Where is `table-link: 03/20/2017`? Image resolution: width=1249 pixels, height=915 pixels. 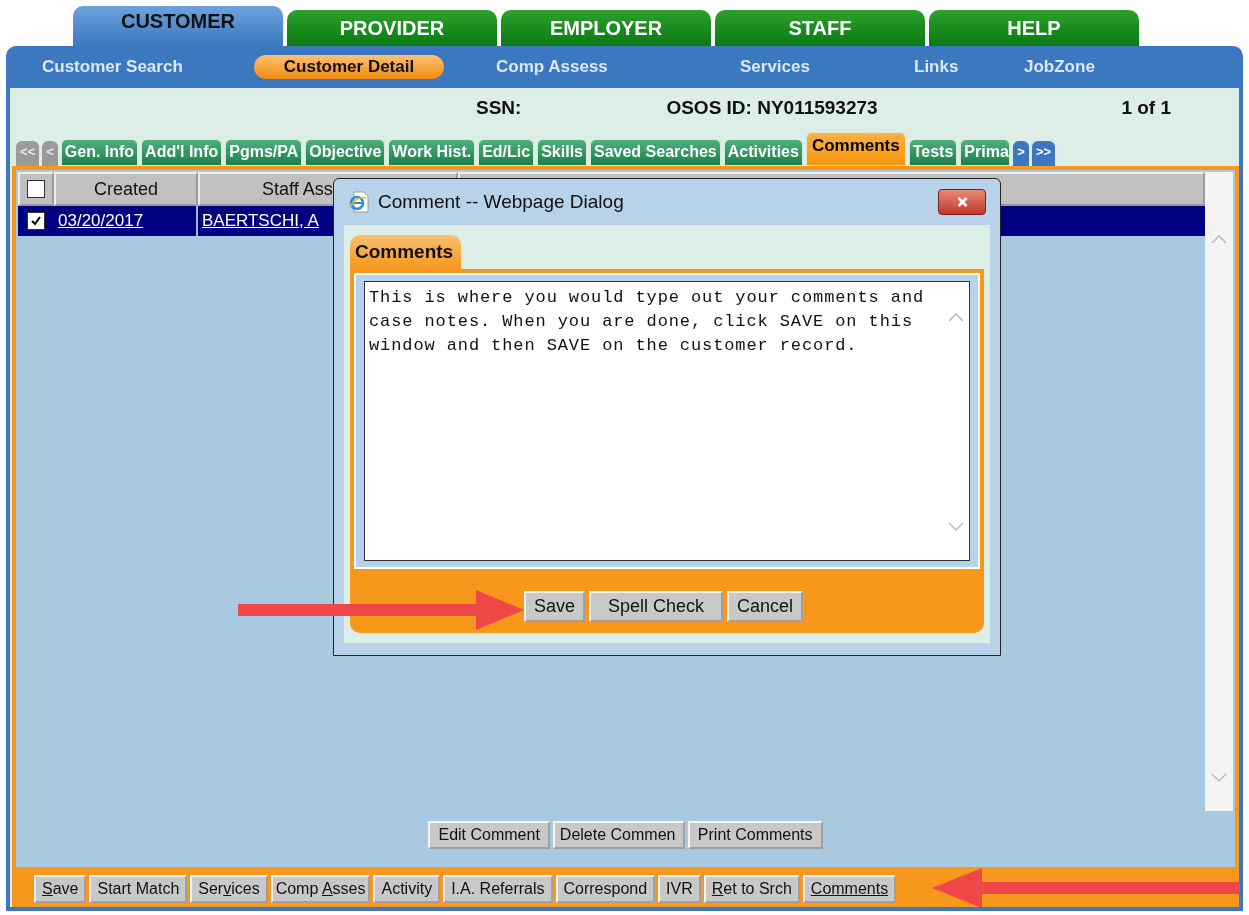
table-link: 03/20/2017 is located at coordinates (101, 221).